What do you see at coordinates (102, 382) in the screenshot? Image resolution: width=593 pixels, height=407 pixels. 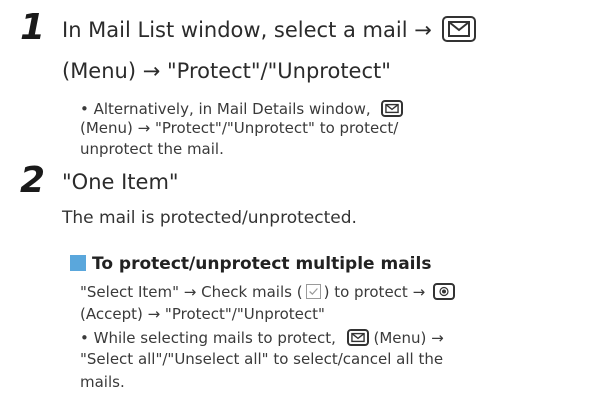 I see `section-bullet-line3: mails.` at bounding box center [102, 382].